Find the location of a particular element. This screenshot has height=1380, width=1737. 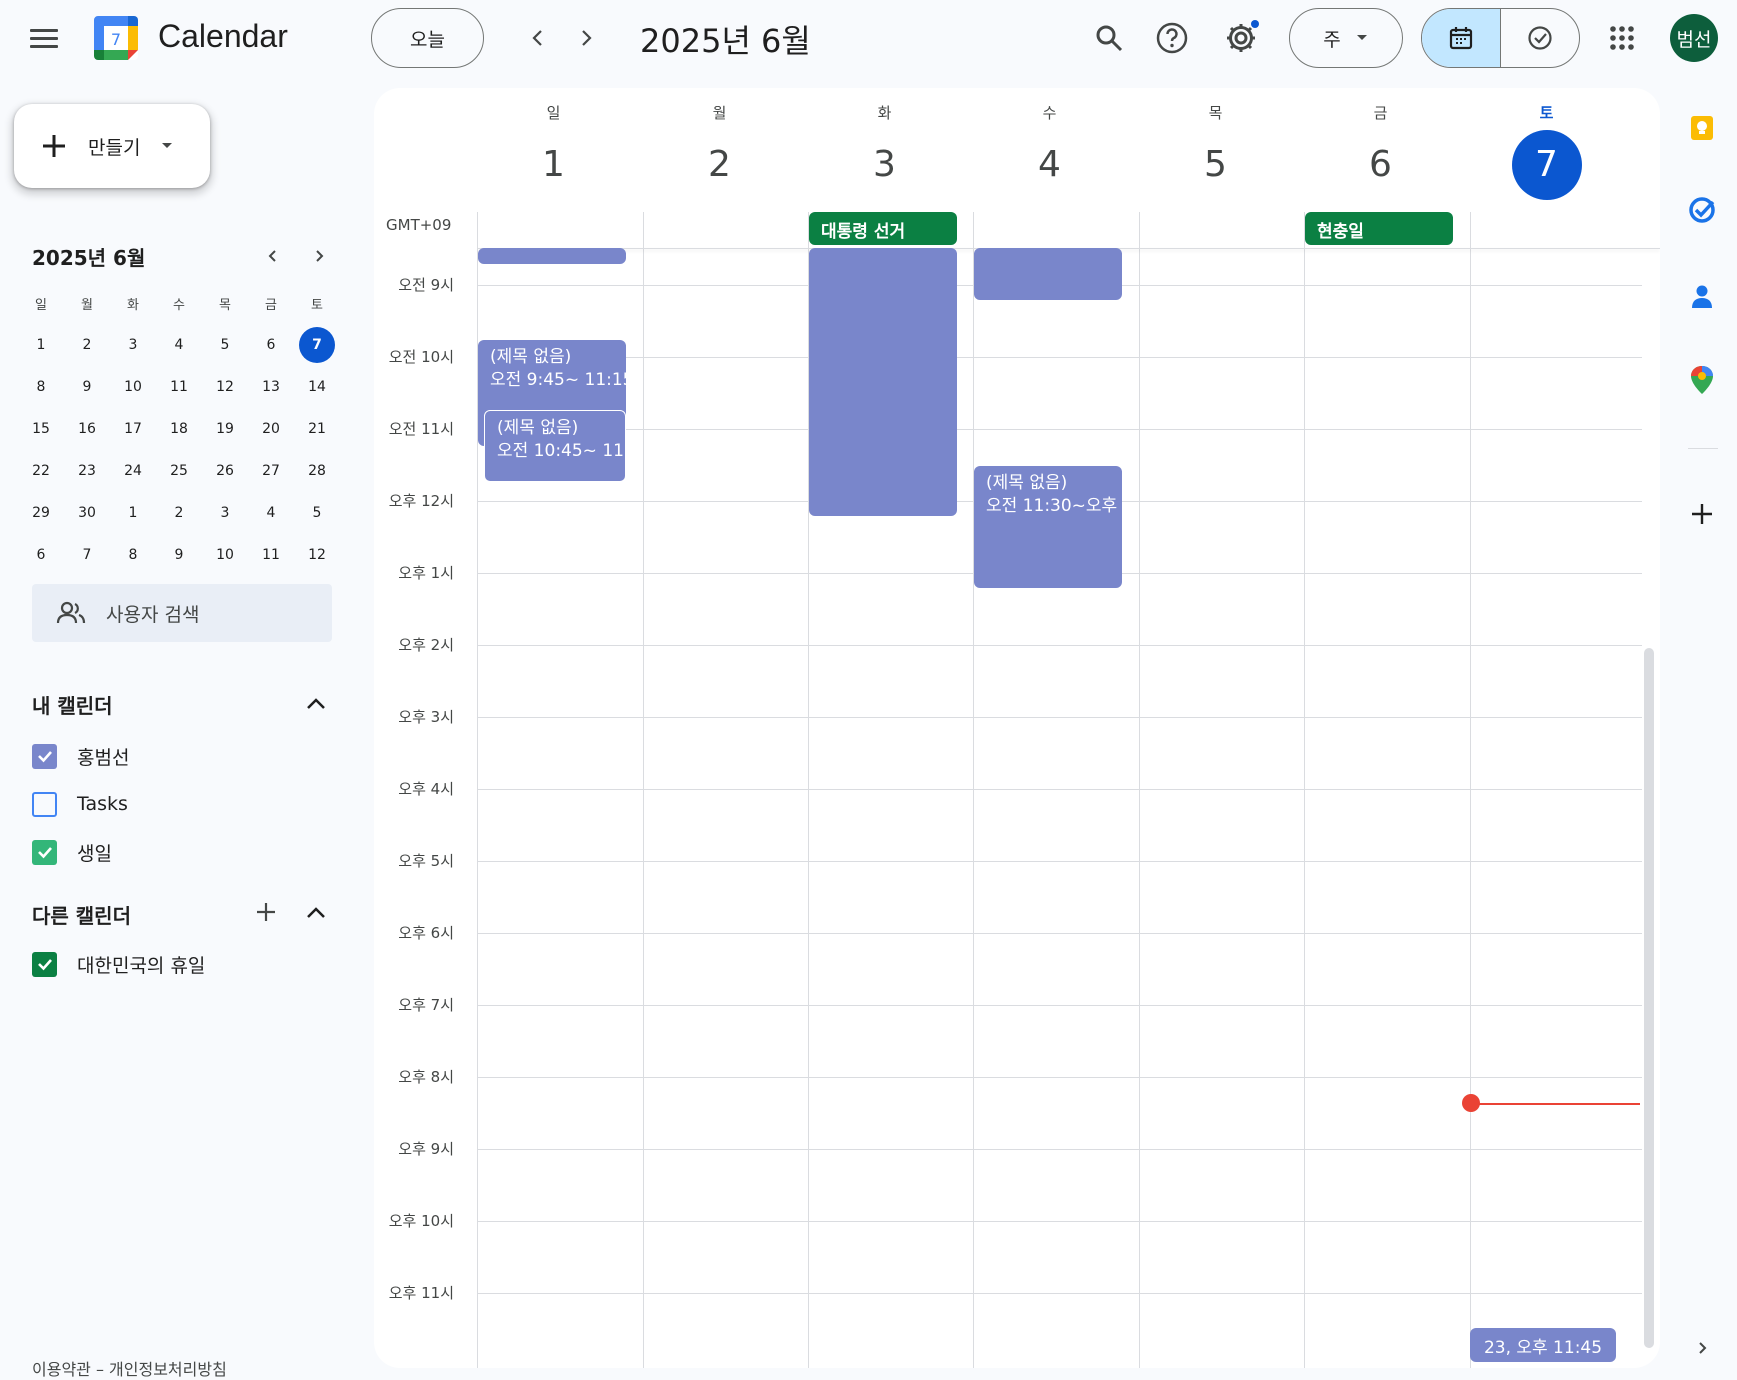

day-header: 일1 is located at coordinates (553, 148).